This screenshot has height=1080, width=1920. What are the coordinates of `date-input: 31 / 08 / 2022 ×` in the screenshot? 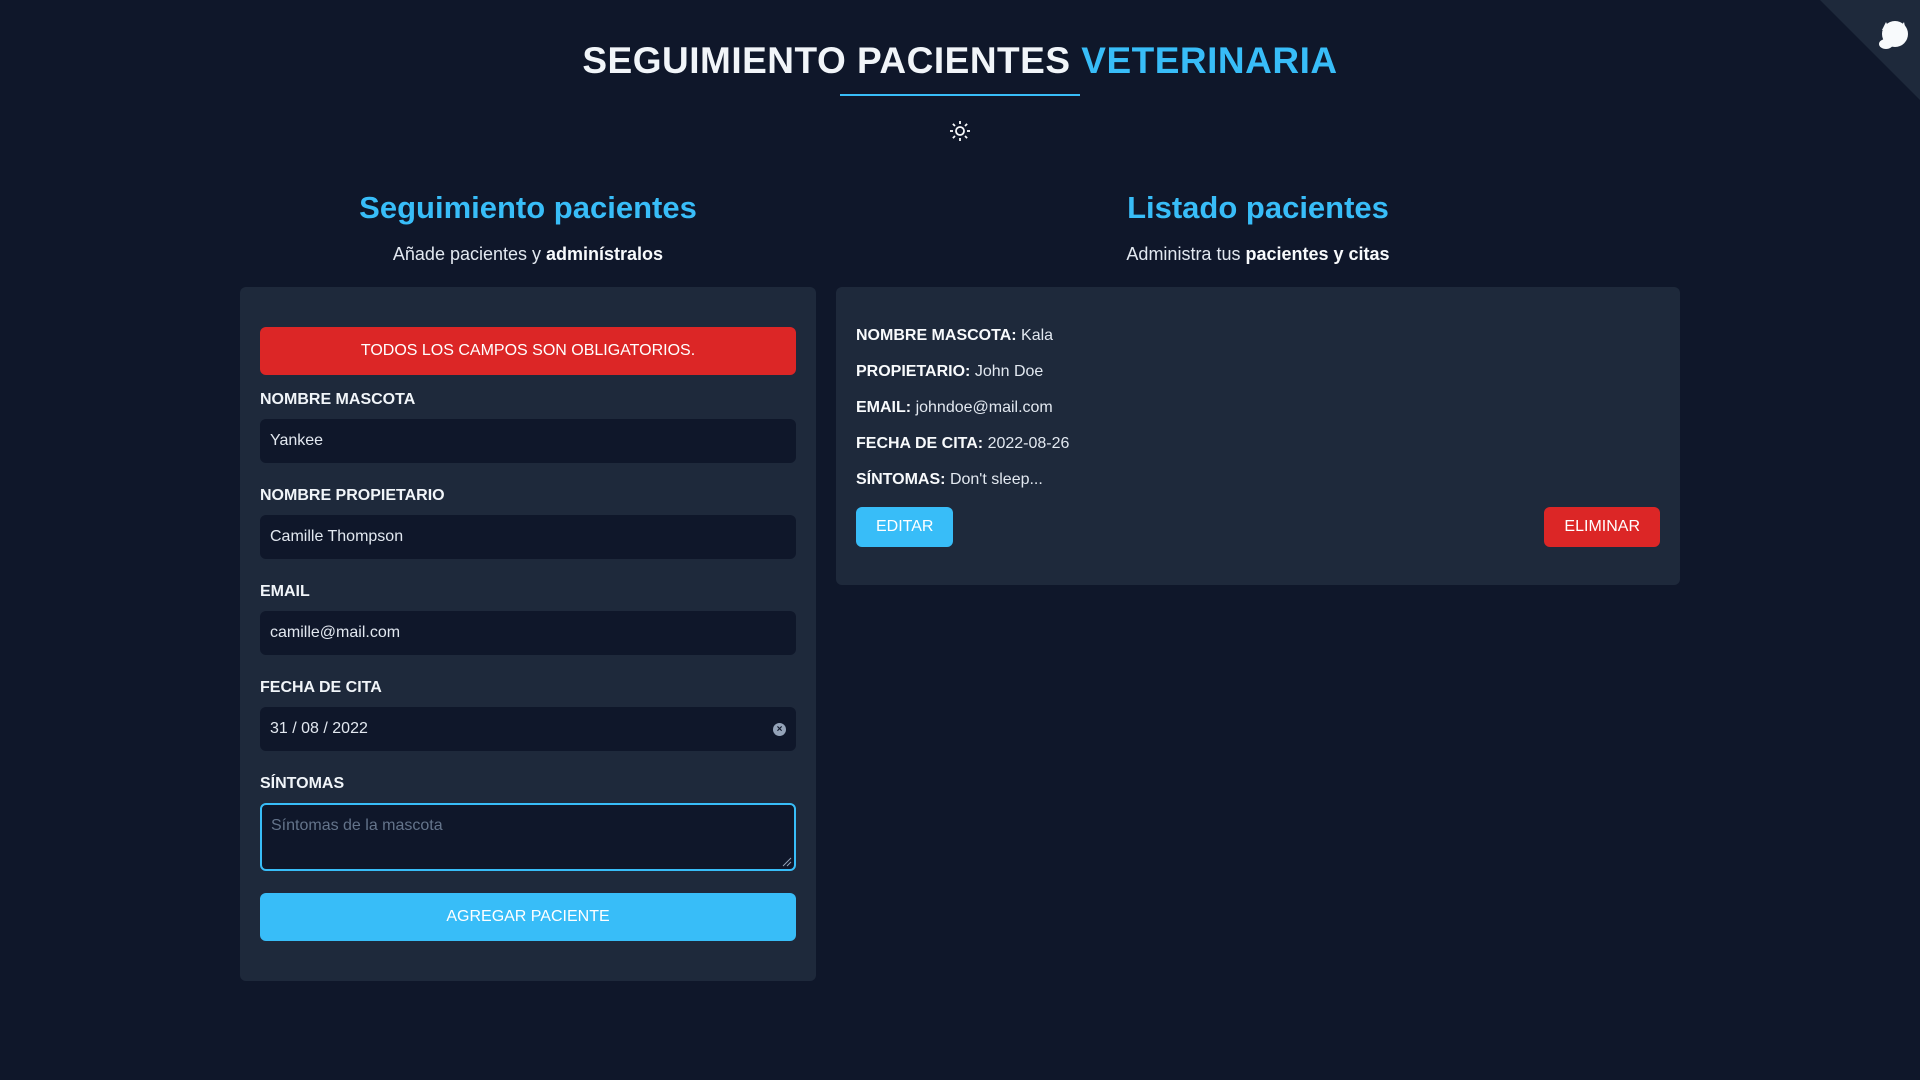 It's located at (528, 729).